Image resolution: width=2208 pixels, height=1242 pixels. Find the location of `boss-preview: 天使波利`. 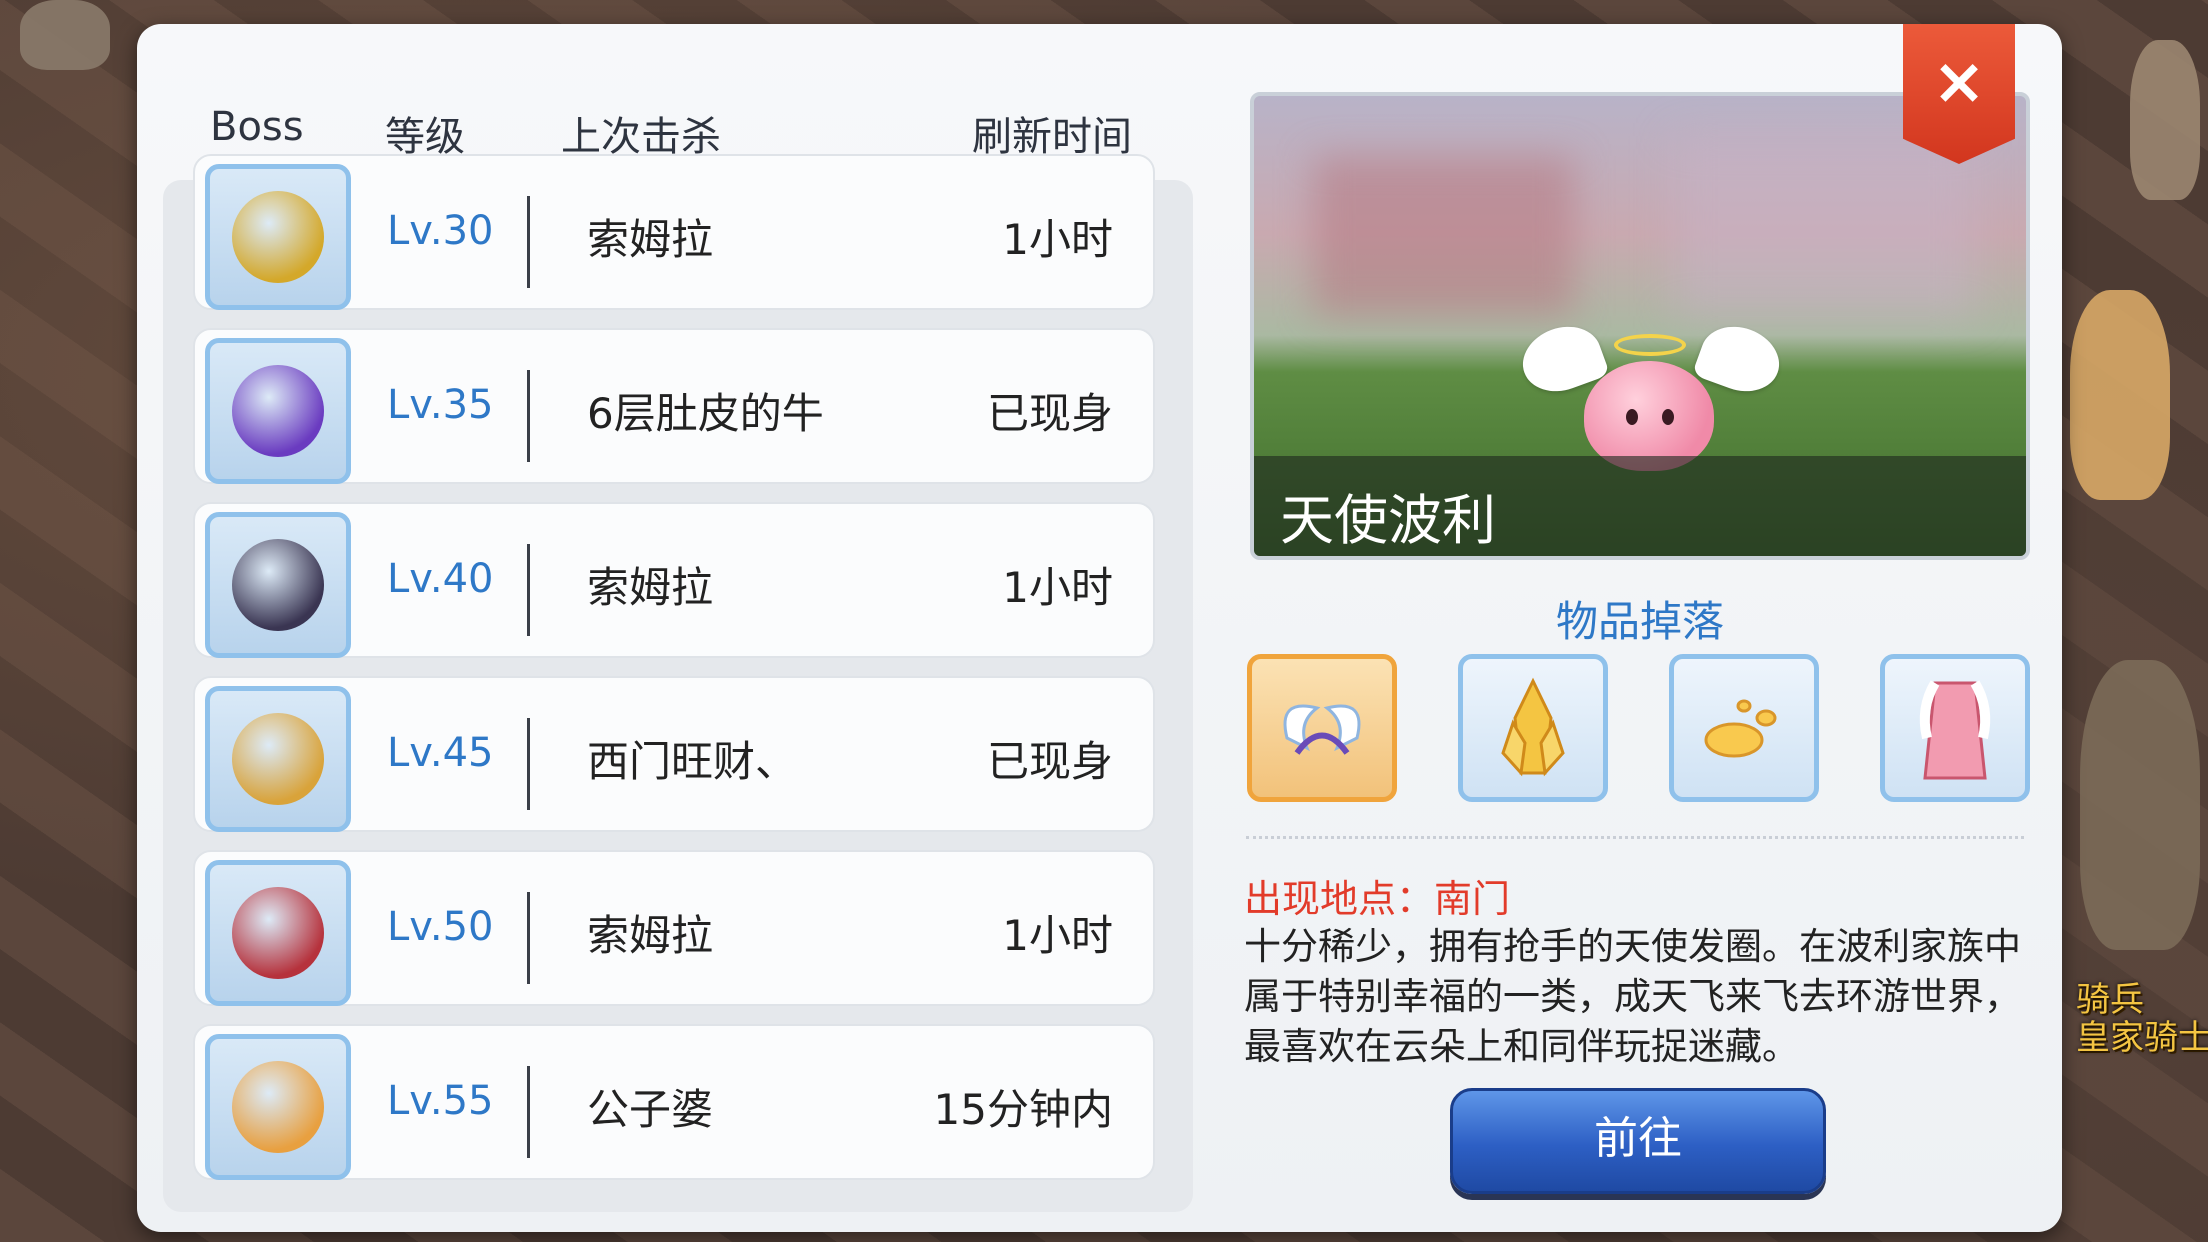

boss-preview: 天使波利 is located at coordinates (1640, 326).